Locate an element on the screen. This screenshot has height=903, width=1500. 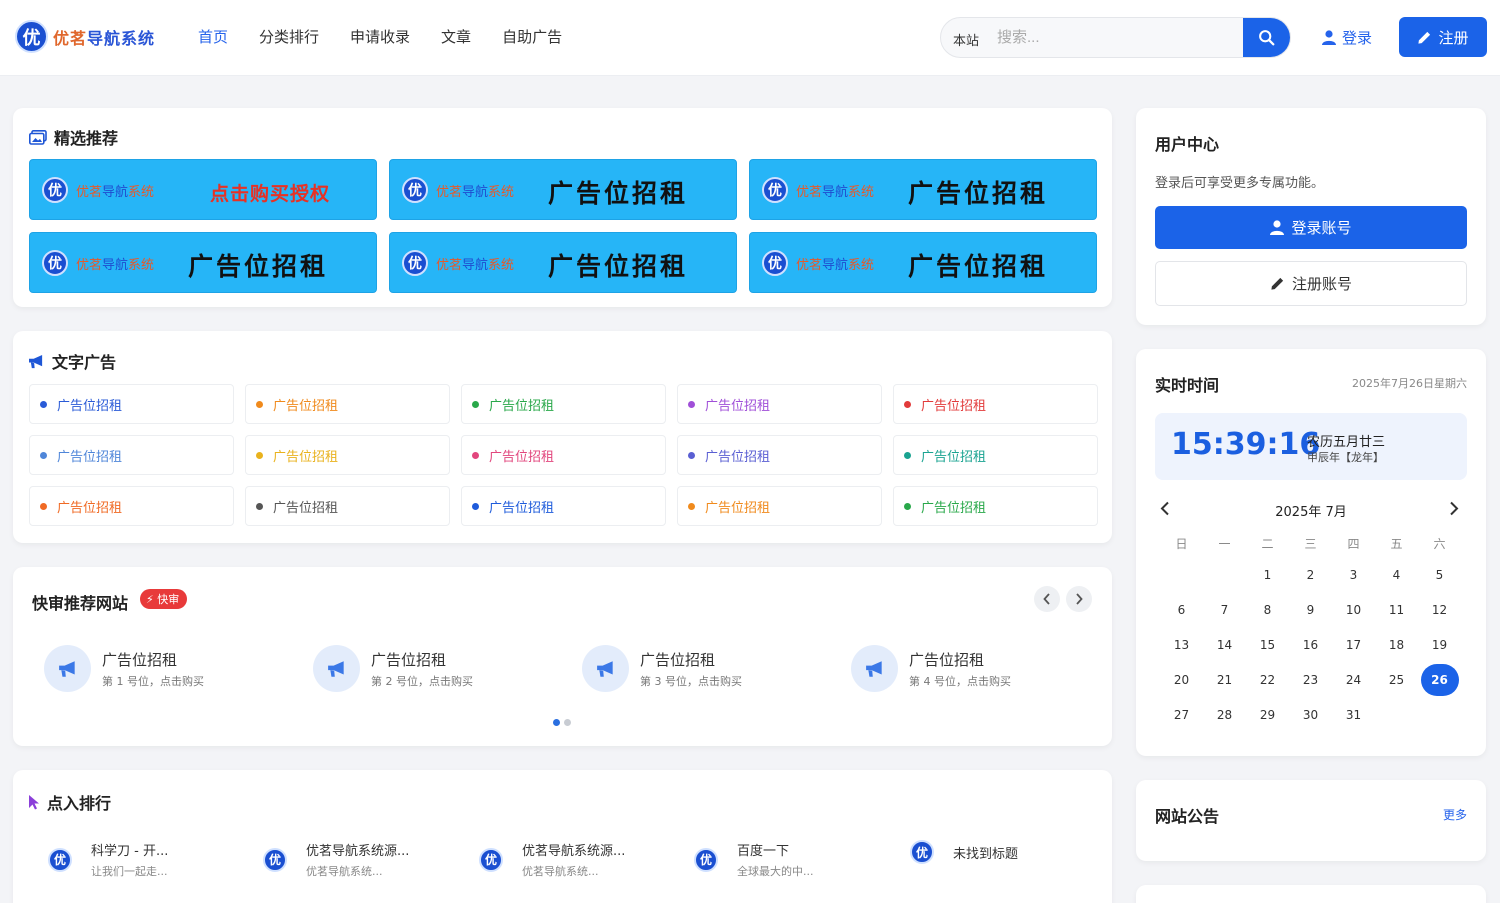
calendar-day: 7 is located at coordinates (1225, 610).